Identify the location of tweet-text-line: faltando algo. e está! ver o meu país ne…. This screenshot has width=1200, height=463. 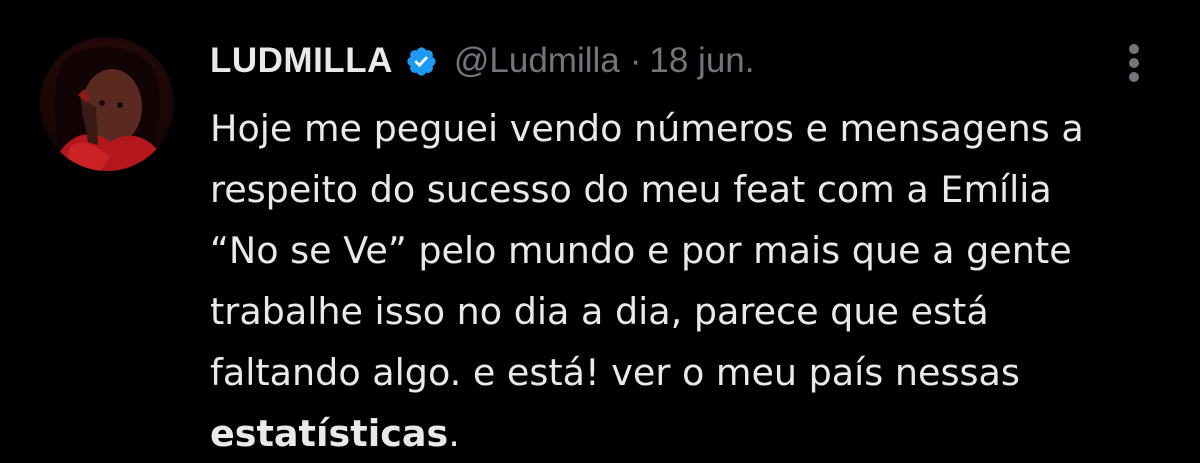
(615, 372).